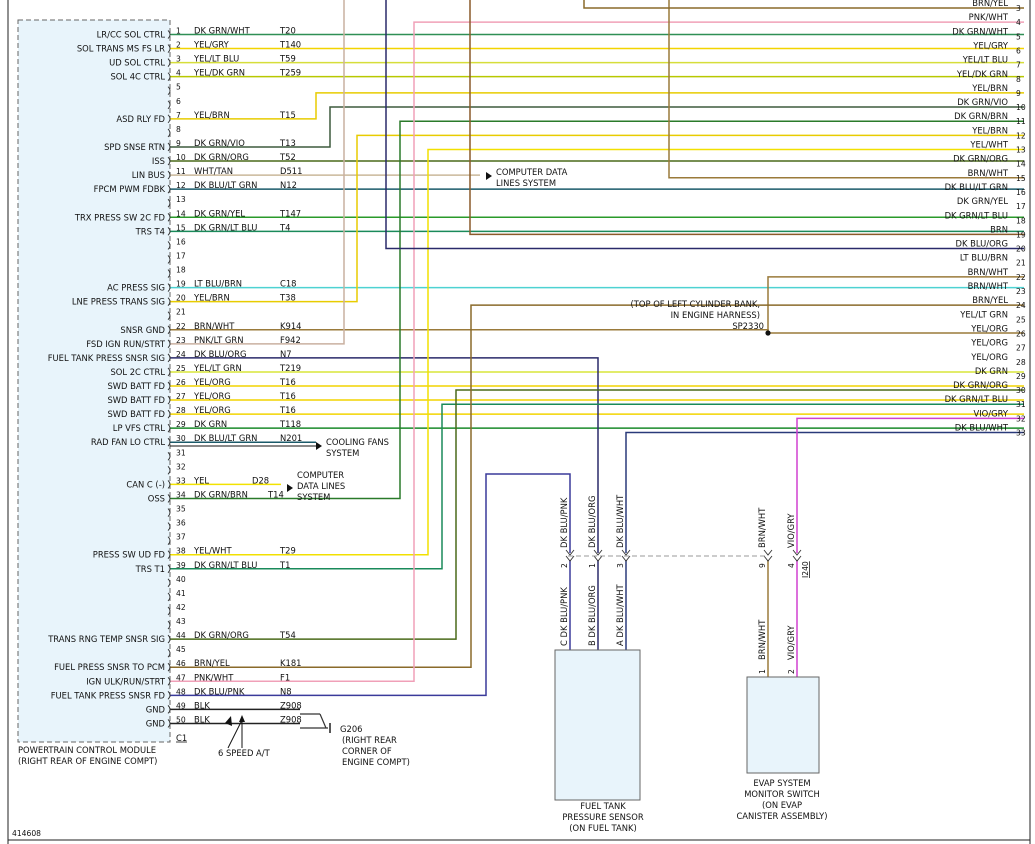 This screenshot has width=1035, height=844. Describe the element at coordinates (87, 750) in the screenshot. I see `pcm-title: POWERTRAIN CONTROL MODULE` at that location.